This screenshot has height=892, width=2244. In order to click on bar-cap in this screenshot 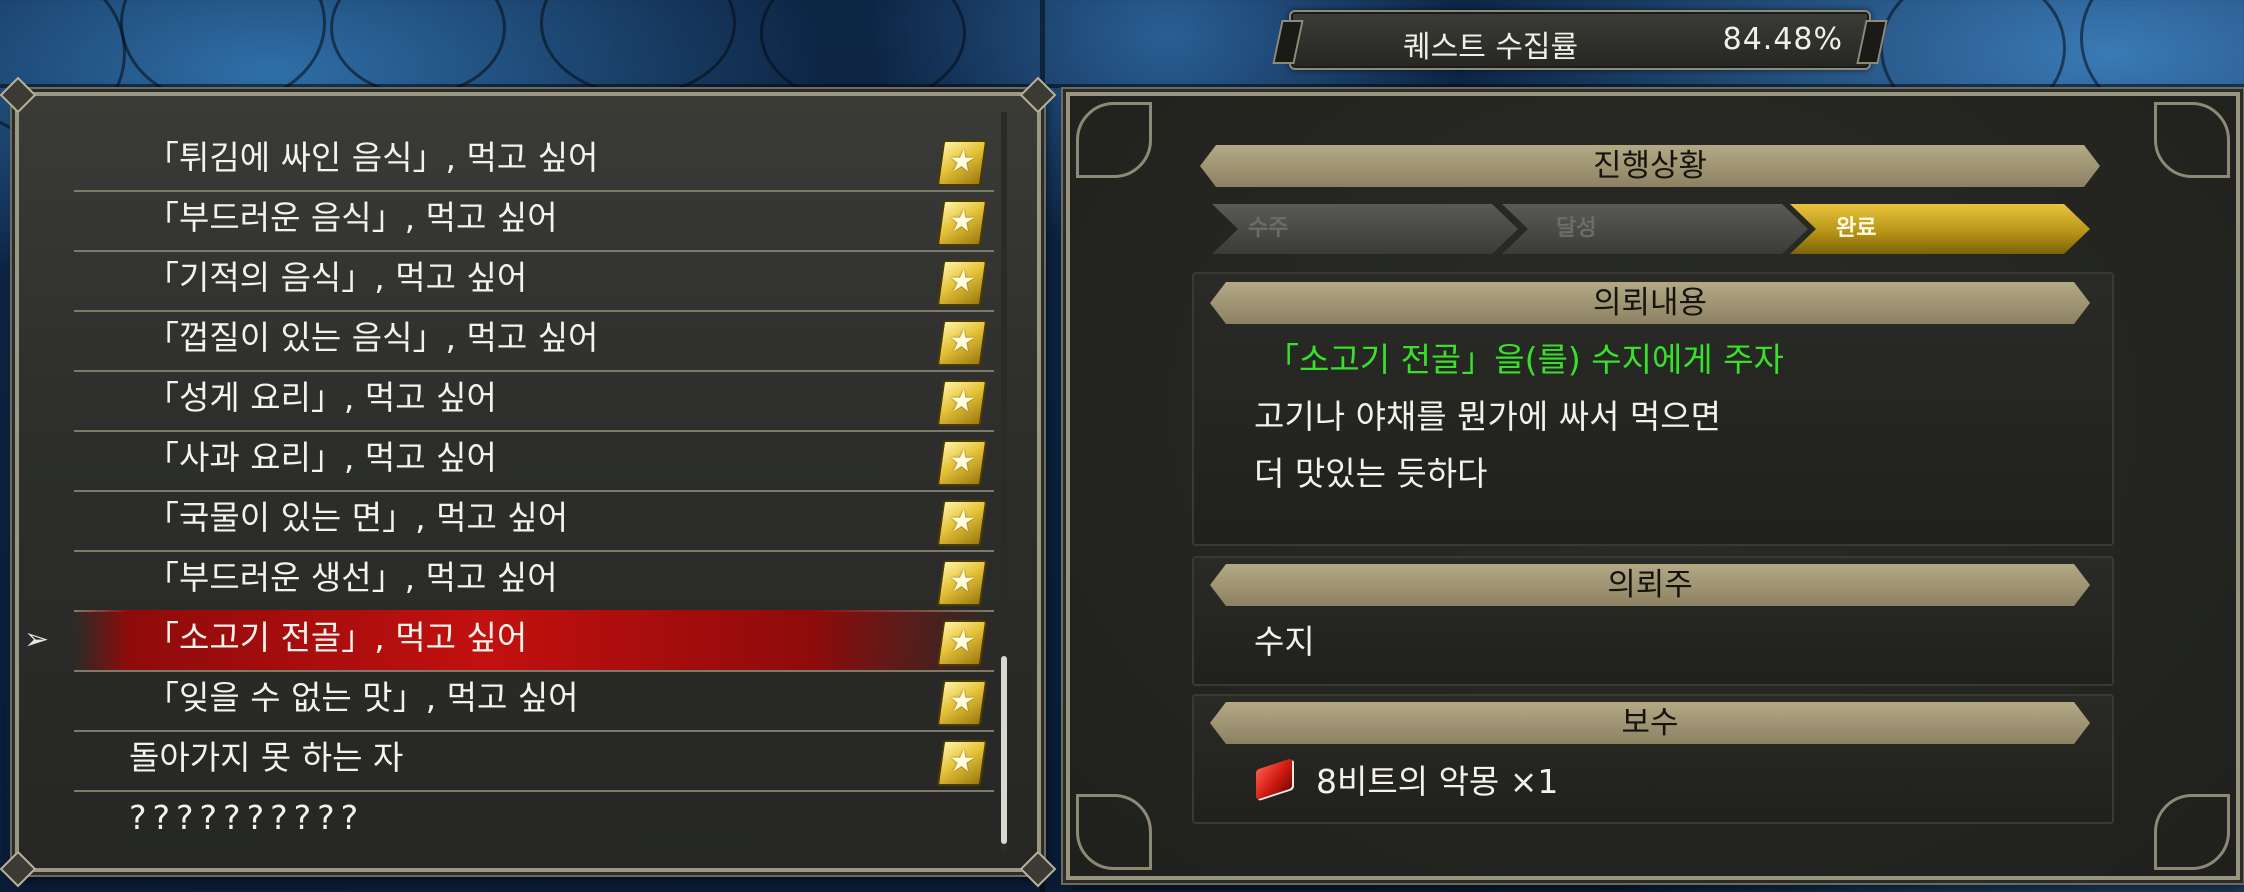, I will do `click(1288, 42)`.